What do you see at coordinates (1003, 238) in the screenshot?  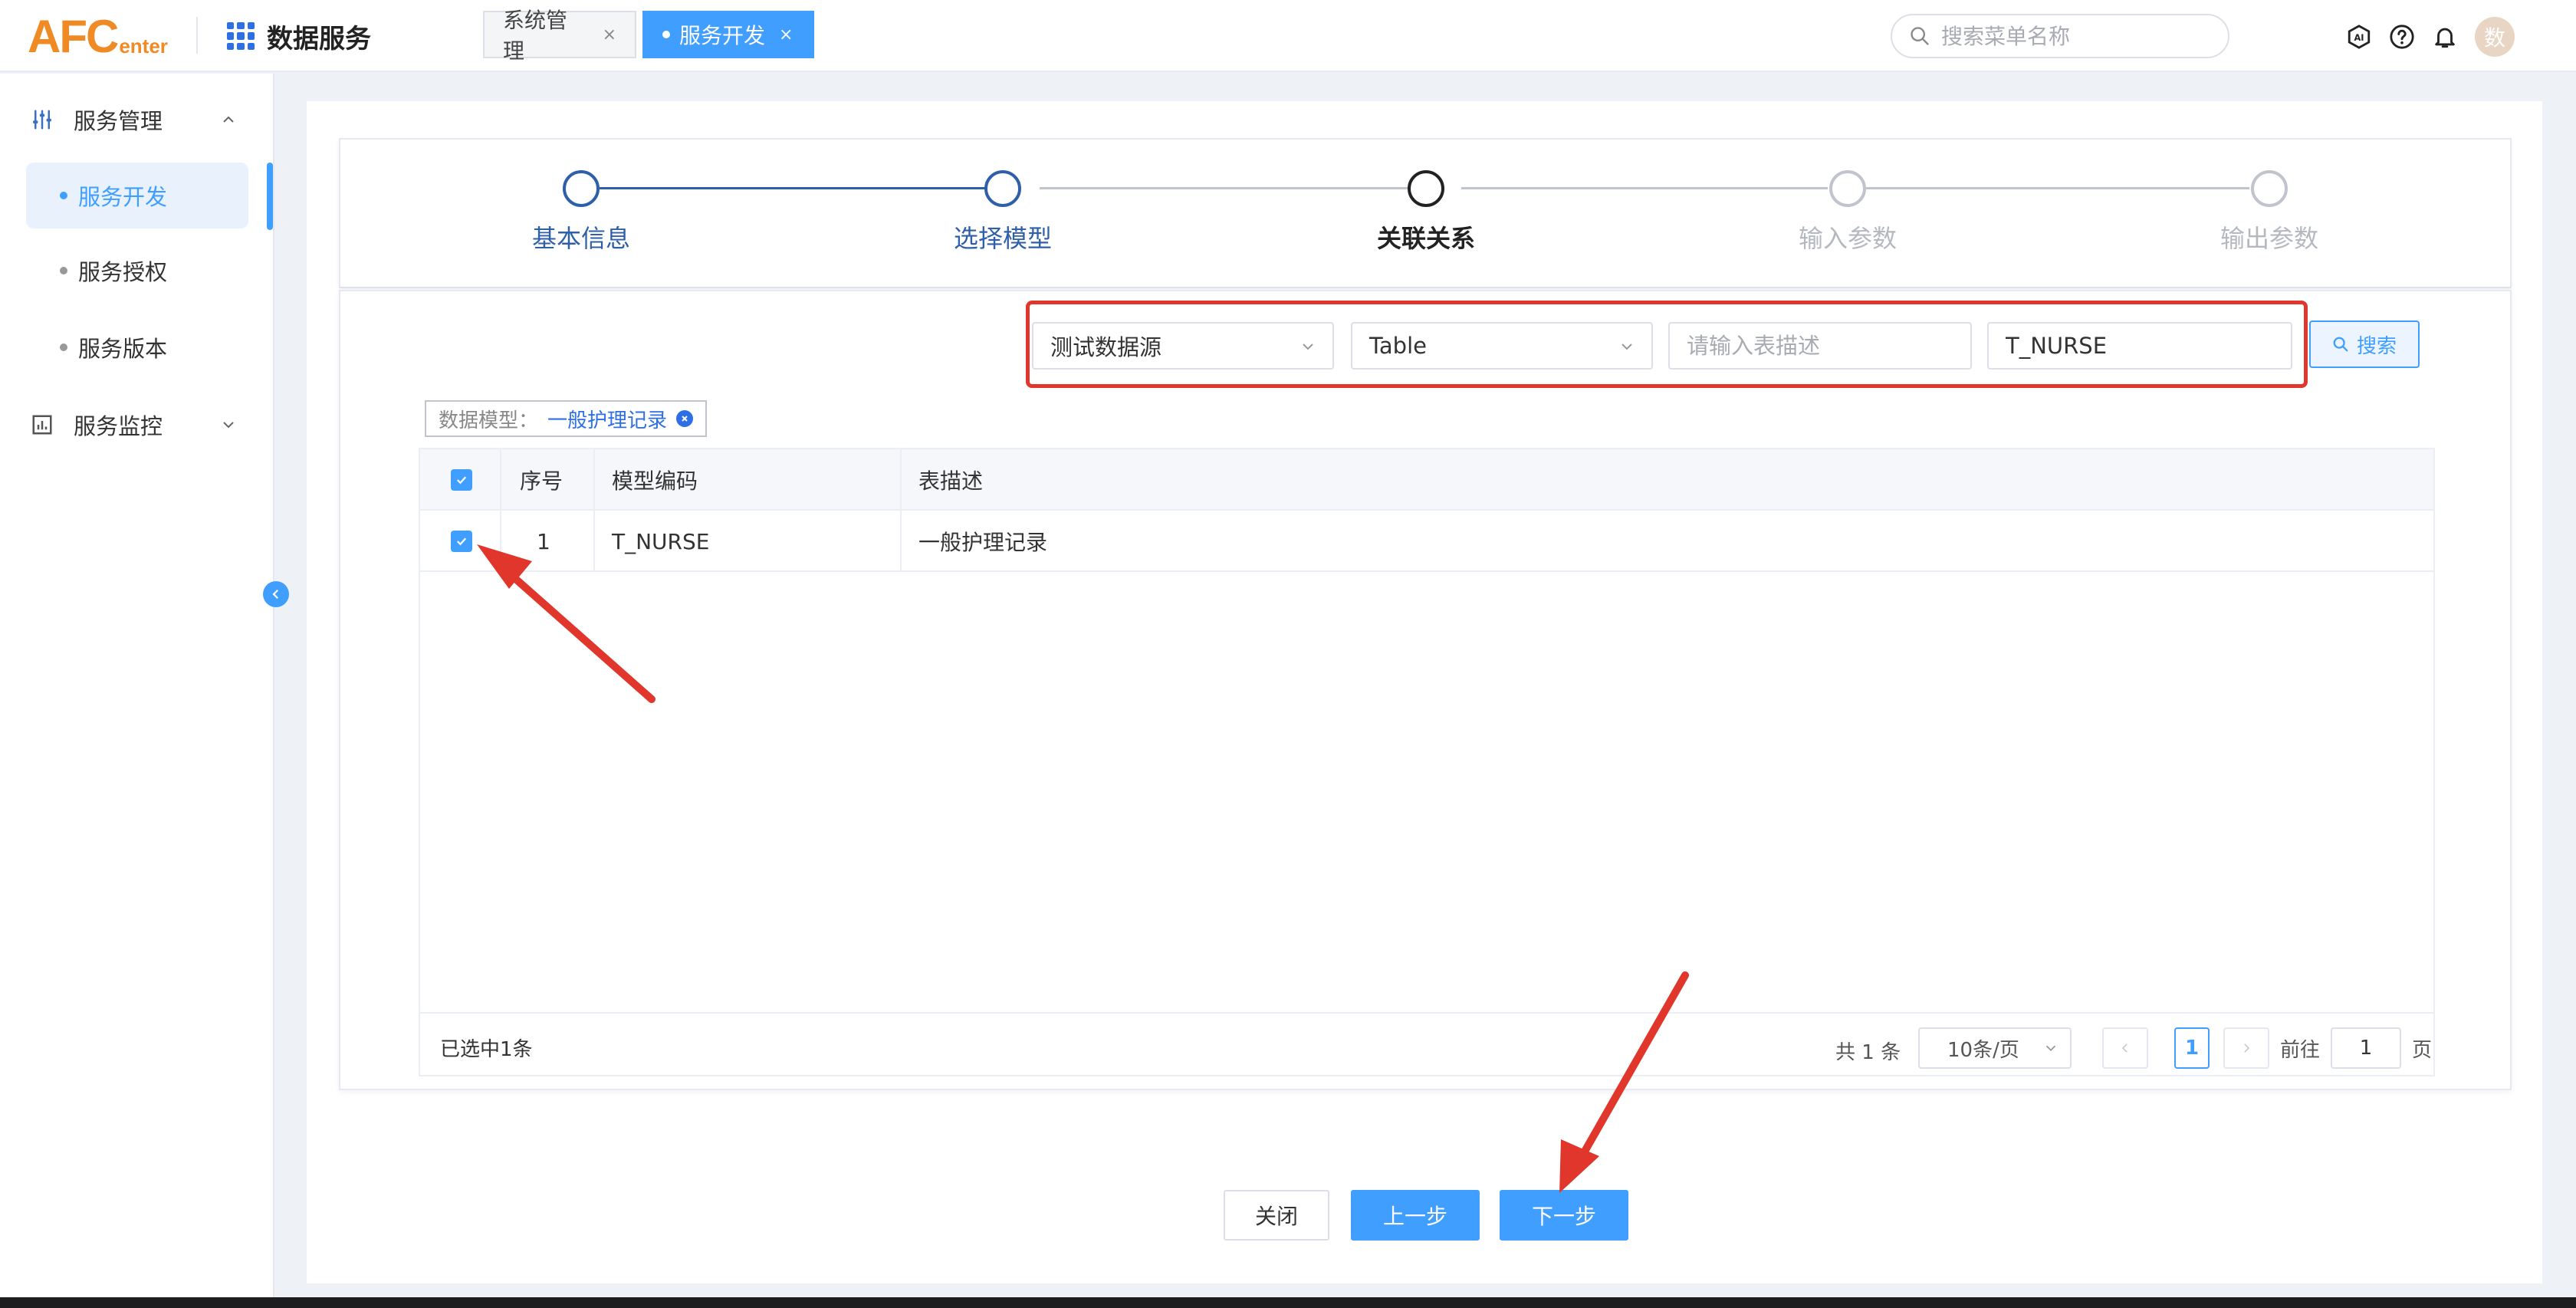 I see `step-2-label: 选择模型` at bounding box center [1003, 238].